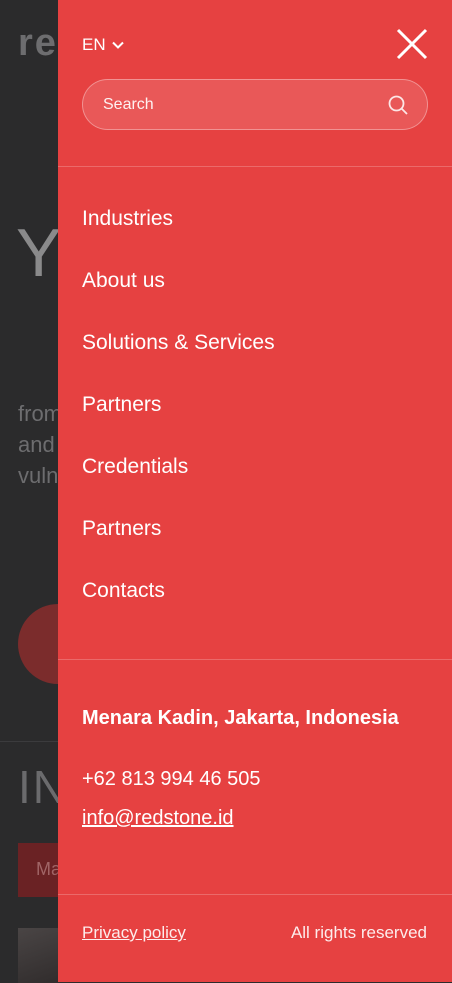  I want to click on search-box, so click(255, 104).